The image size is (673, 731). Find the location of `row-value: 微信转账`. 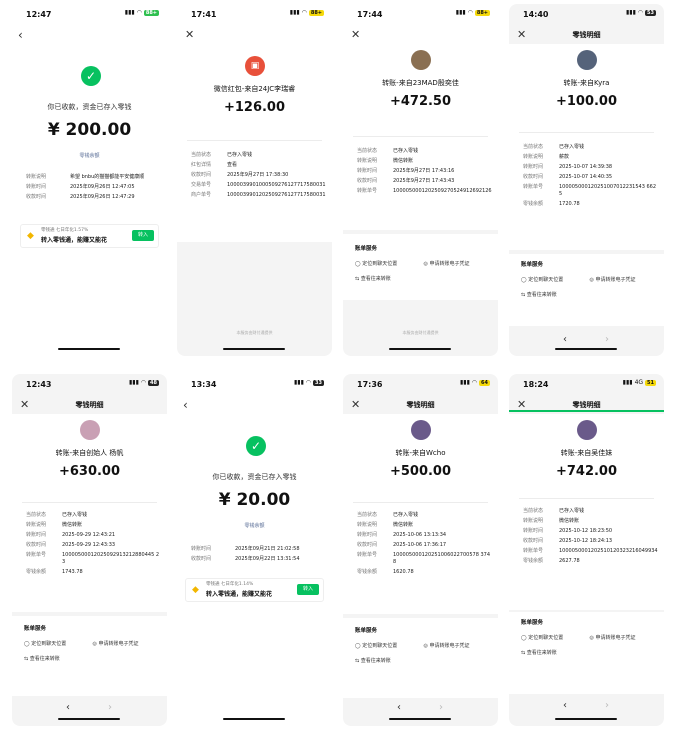

row-value: 微信转账 is located at coordinates (403, 525).